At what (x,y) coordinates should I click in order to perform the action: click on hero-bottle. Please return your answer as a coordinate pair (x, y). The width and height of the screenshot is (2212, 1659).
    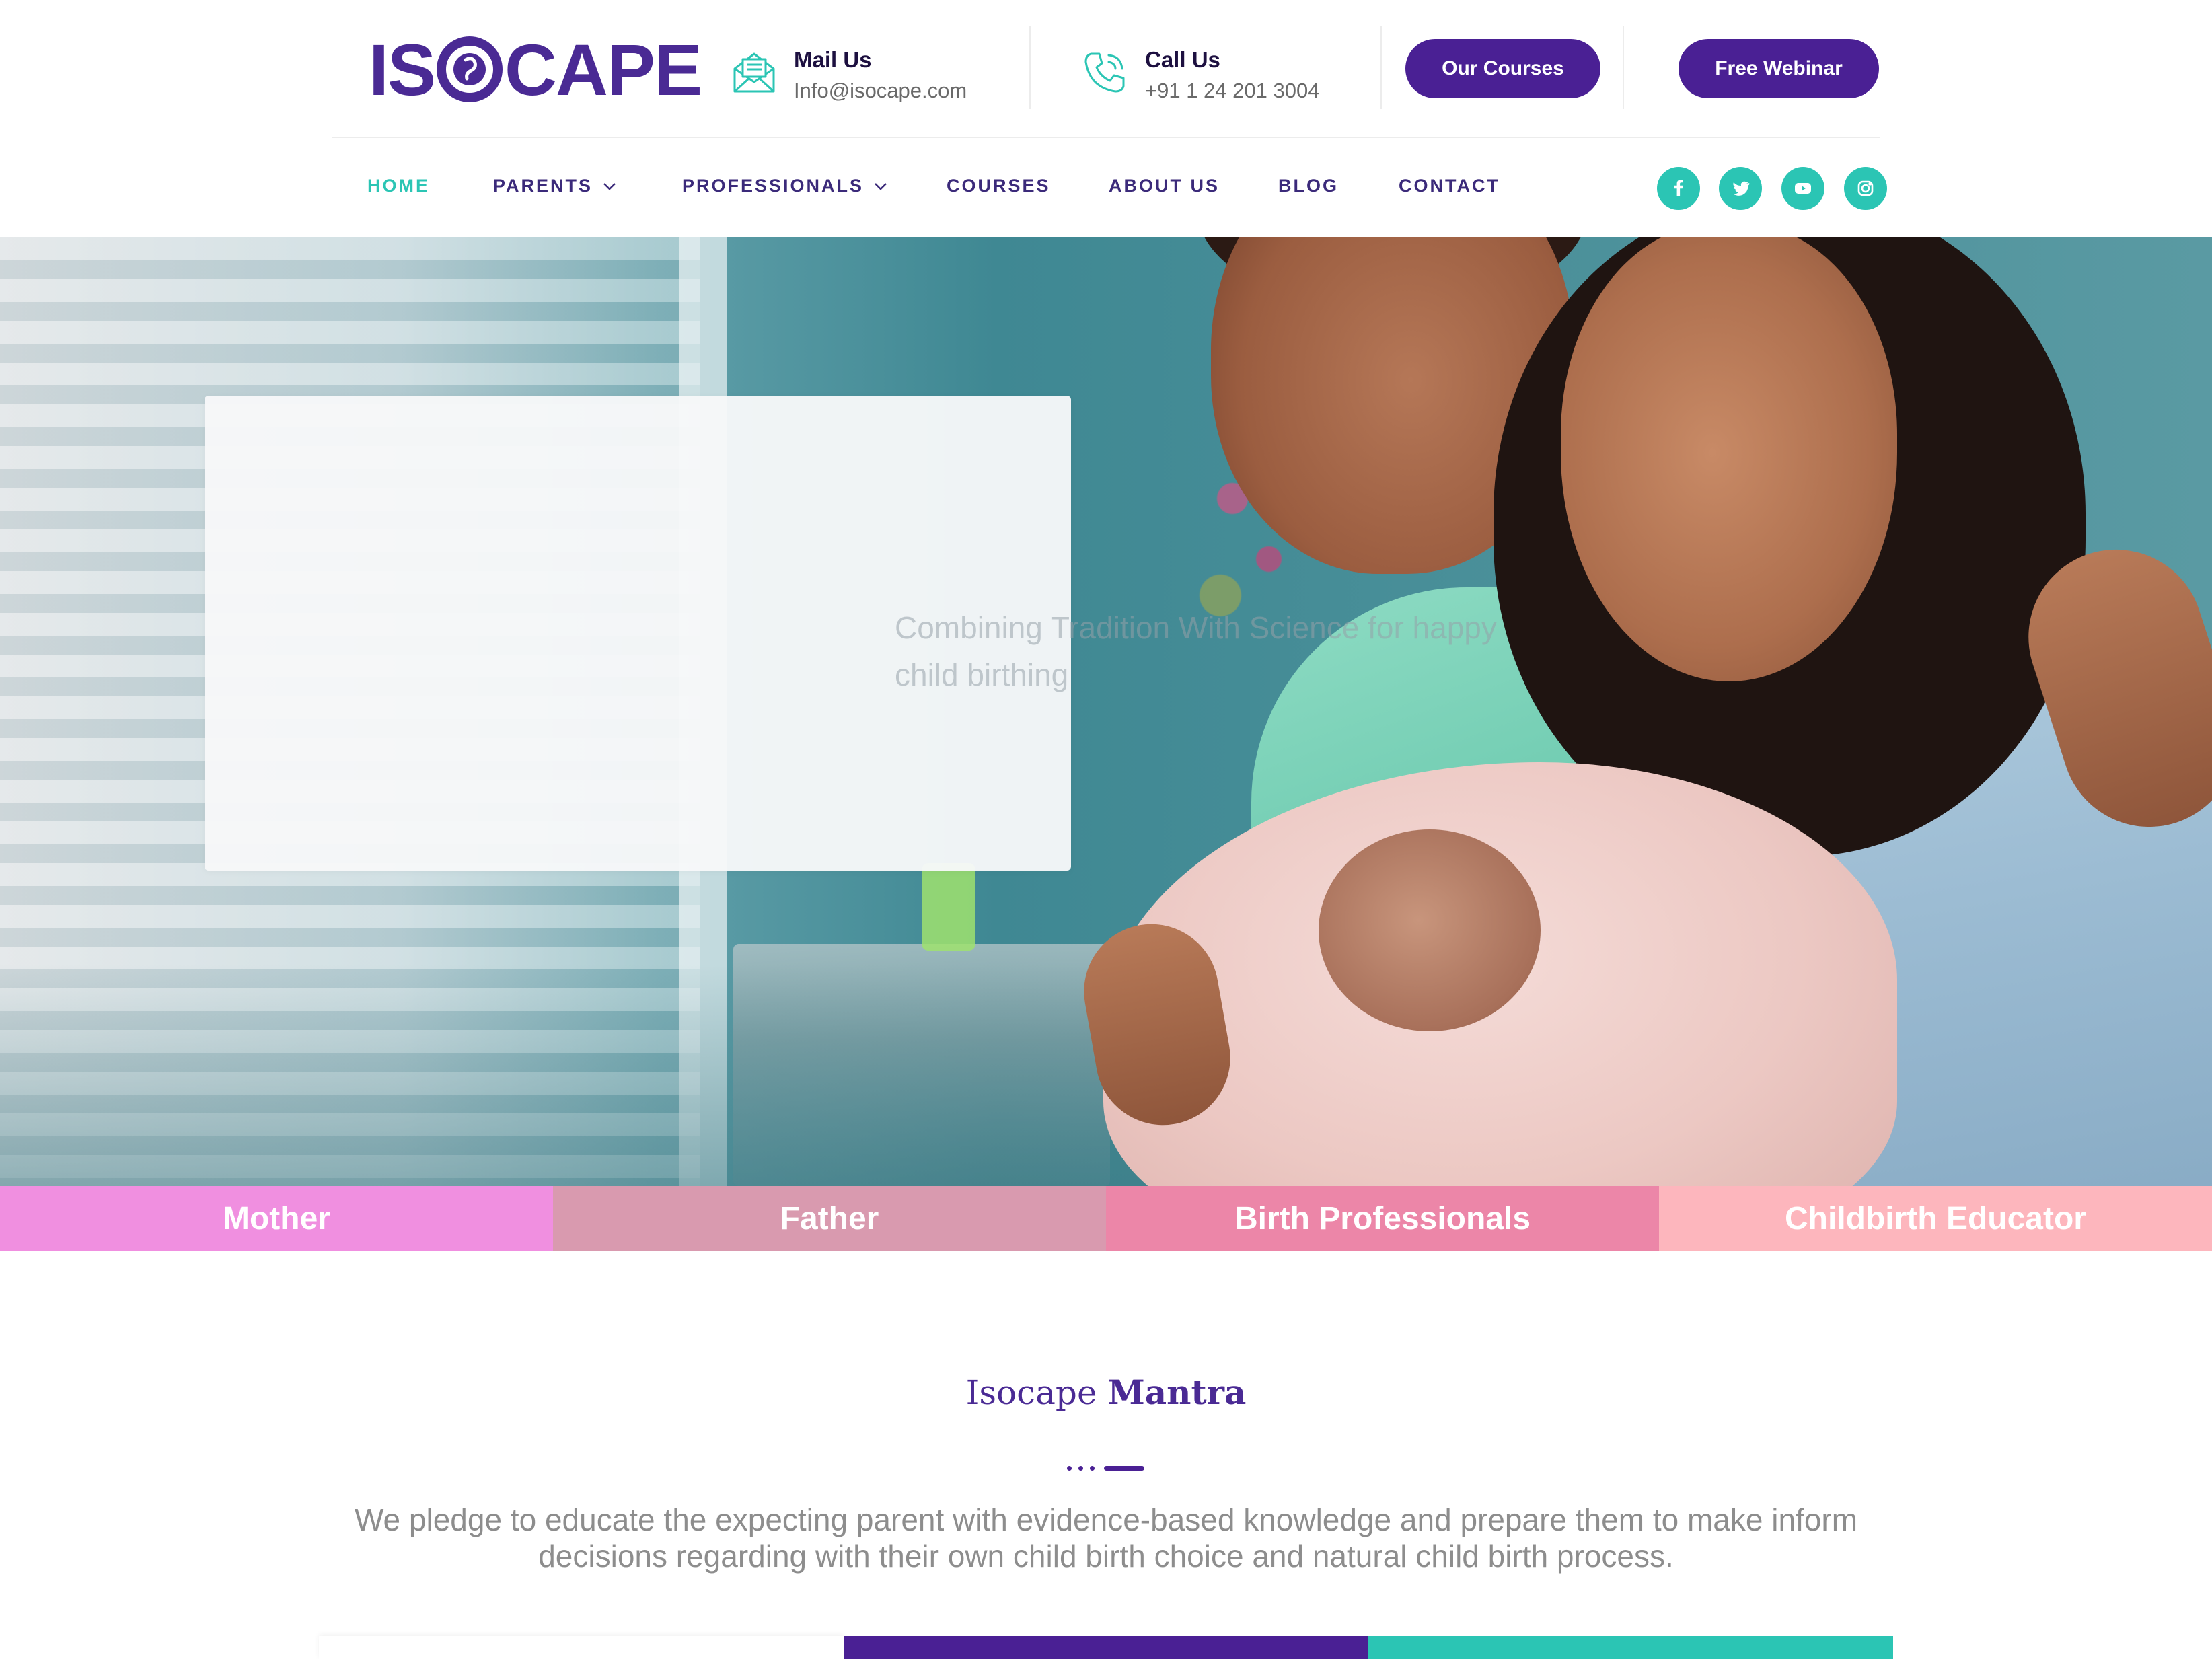
    Looking at the image, I should click on (948, 907).